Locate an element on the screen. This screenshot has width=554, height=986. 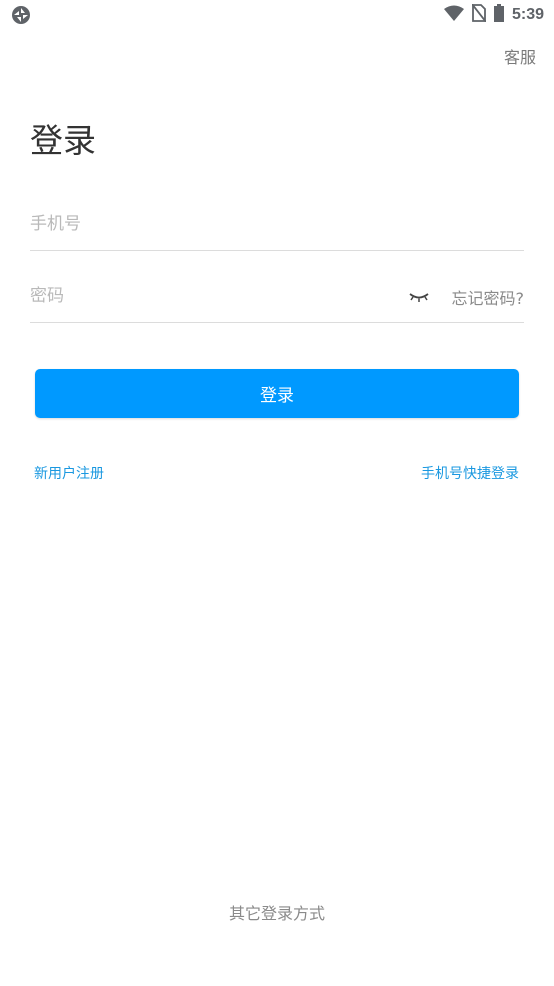
app-notification-icon is located at coordinates (21, 15).